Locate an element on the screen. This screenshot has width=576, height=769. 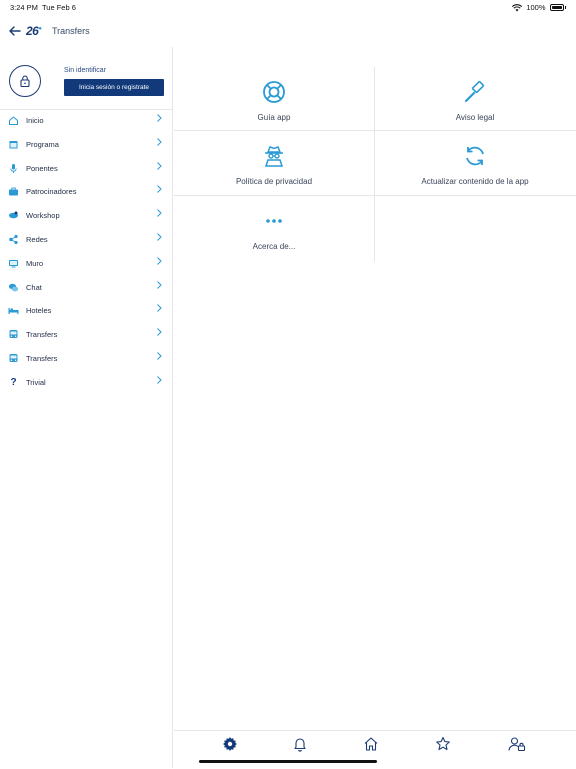
tile-actualizar-contenido: Actualizar contenido de la app is located at coordinates (475, 163).